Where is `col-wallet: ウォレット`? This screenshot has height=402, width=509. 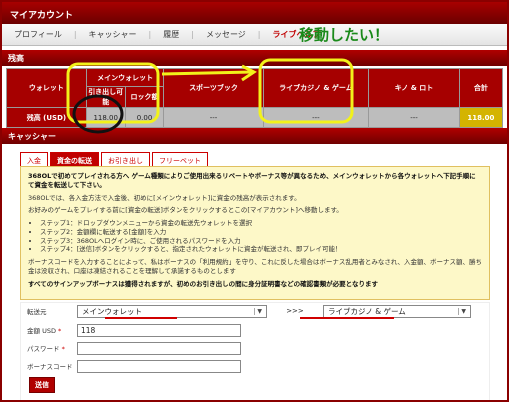 col-wallet: ウォレット is located at coordinates (46, 88).